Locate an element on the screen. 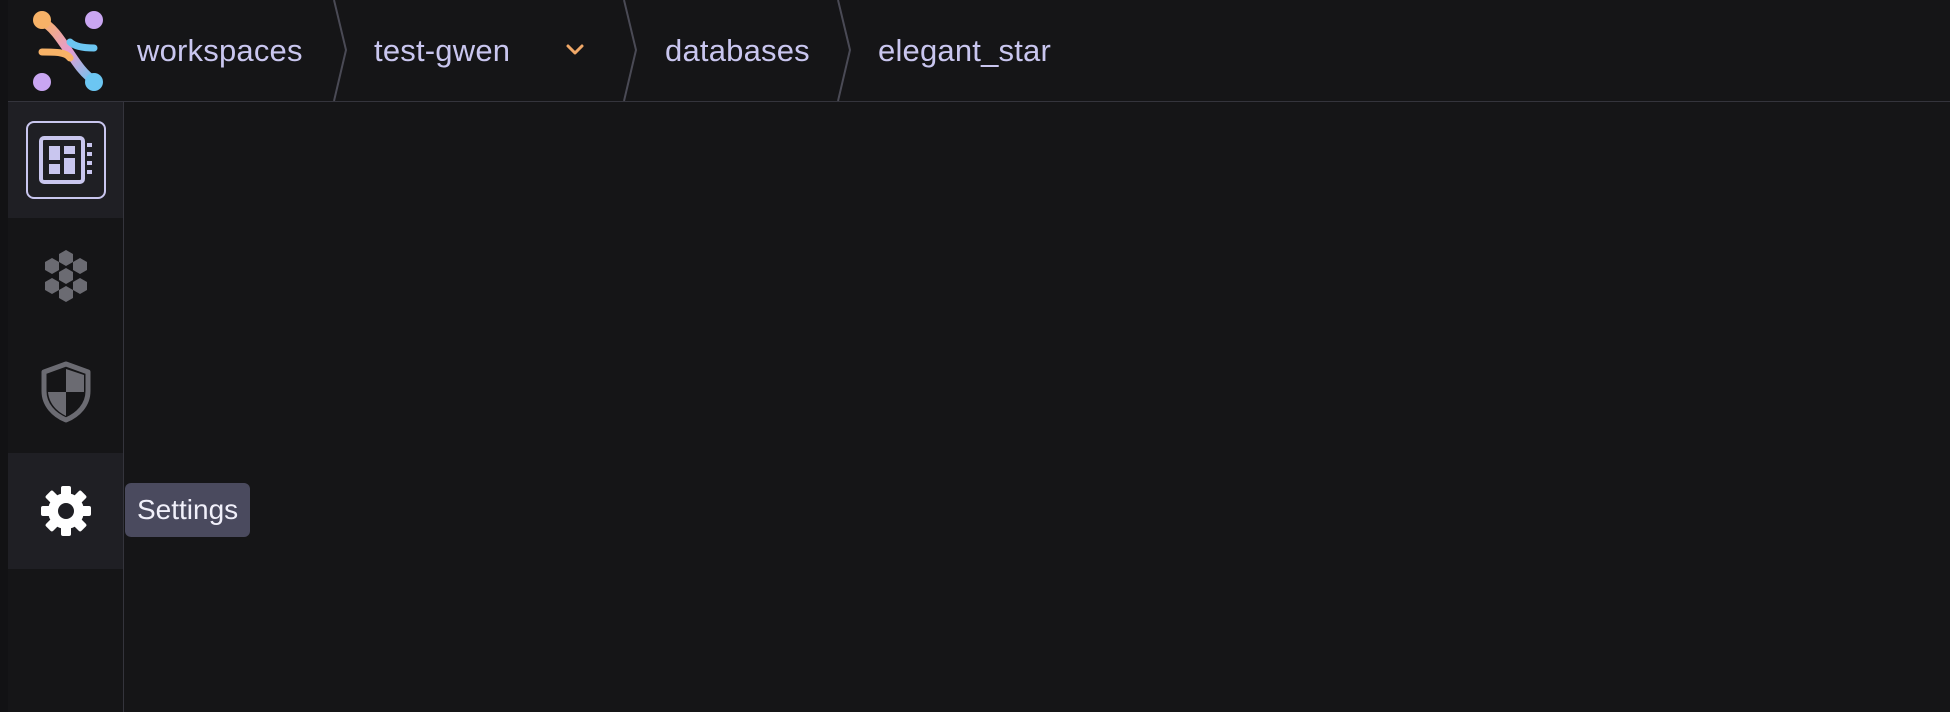 This screenshot has width=1950, height=712. sidebar-item-clusters is located at coordinates (65, 276).